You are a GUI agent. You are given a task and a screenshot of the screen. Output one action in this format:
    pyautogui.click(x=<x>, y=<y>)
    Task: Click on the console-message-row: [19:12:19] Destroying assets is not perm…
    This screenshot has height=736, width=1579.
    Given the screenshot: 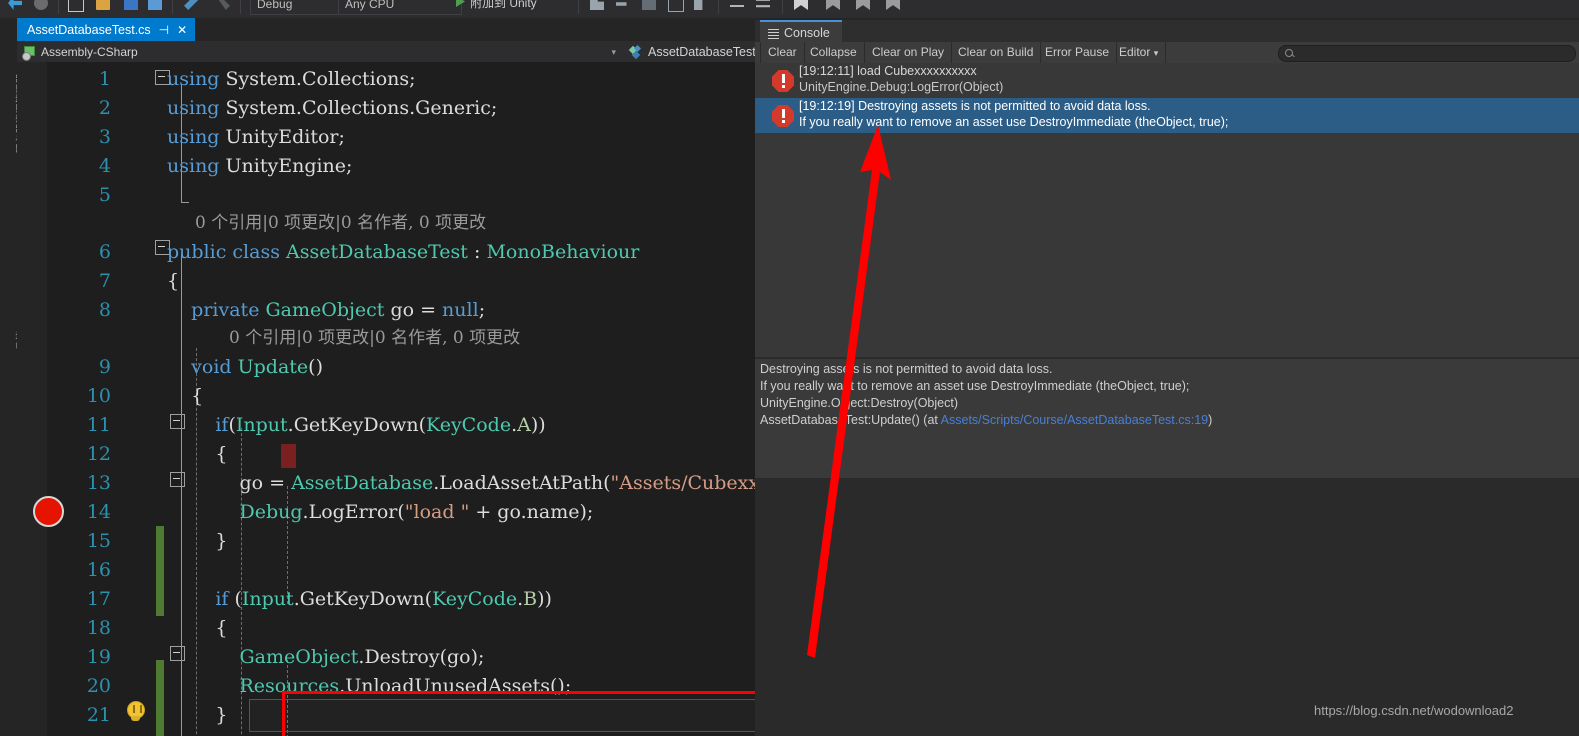 What is the action you would take?
    pyautogui.click(x=1167, y=115)
    